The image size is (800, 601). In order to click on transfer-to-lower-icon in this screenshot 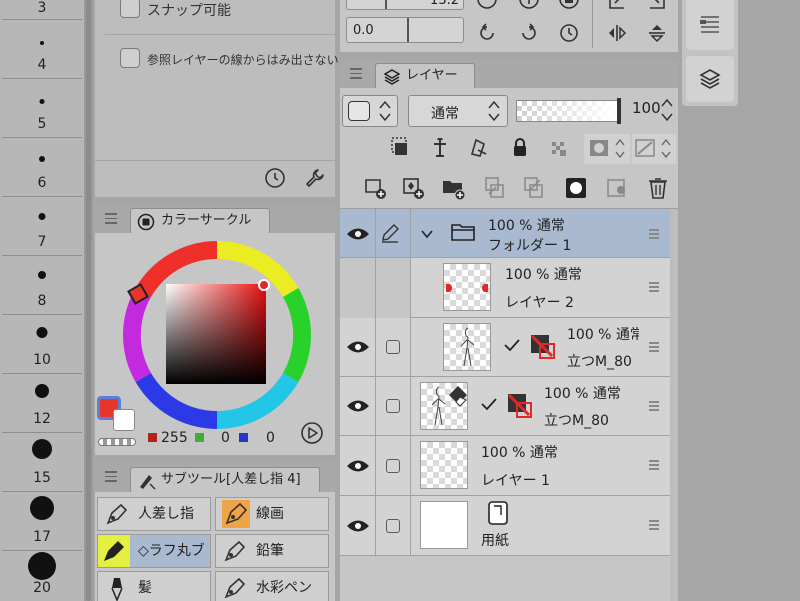, I will do `click(494, 188)`.